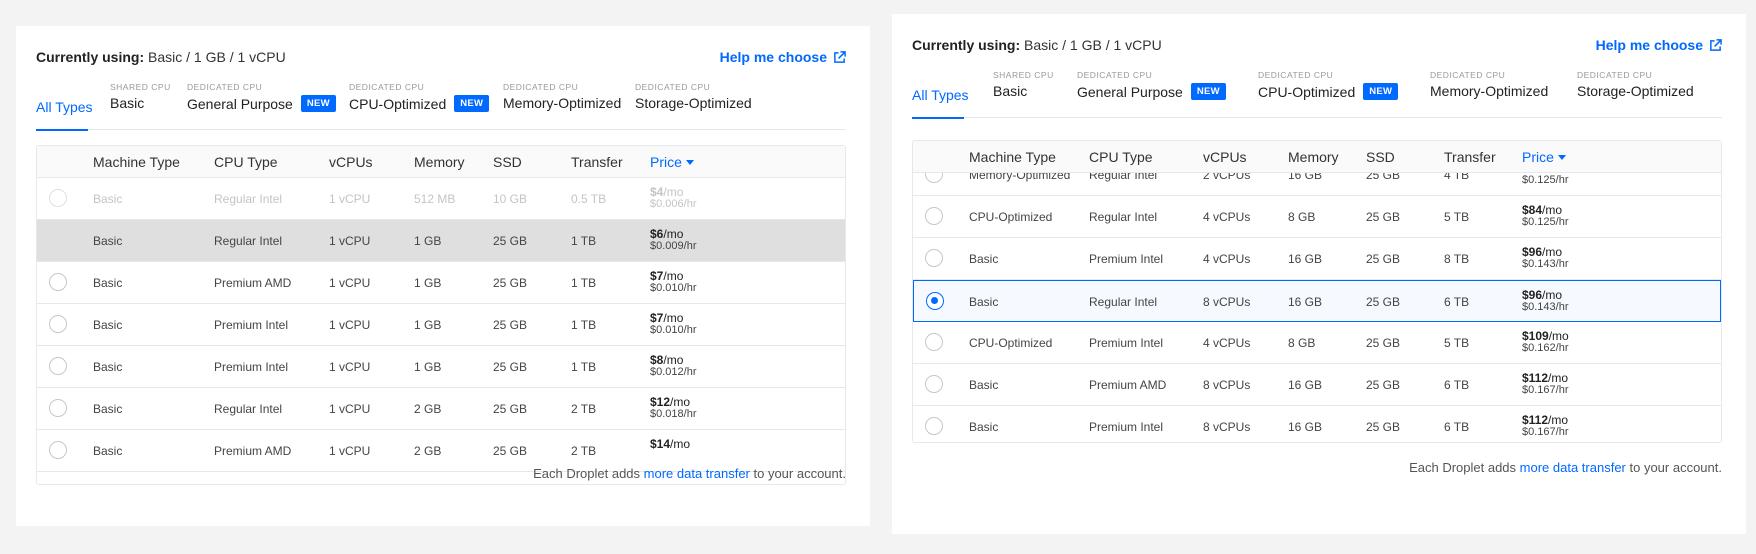  What do you see at coordinates (1545, 307) in the screenshot?
I see `hourly-price: $0.143/hr` at bounding box center [1545, 307].